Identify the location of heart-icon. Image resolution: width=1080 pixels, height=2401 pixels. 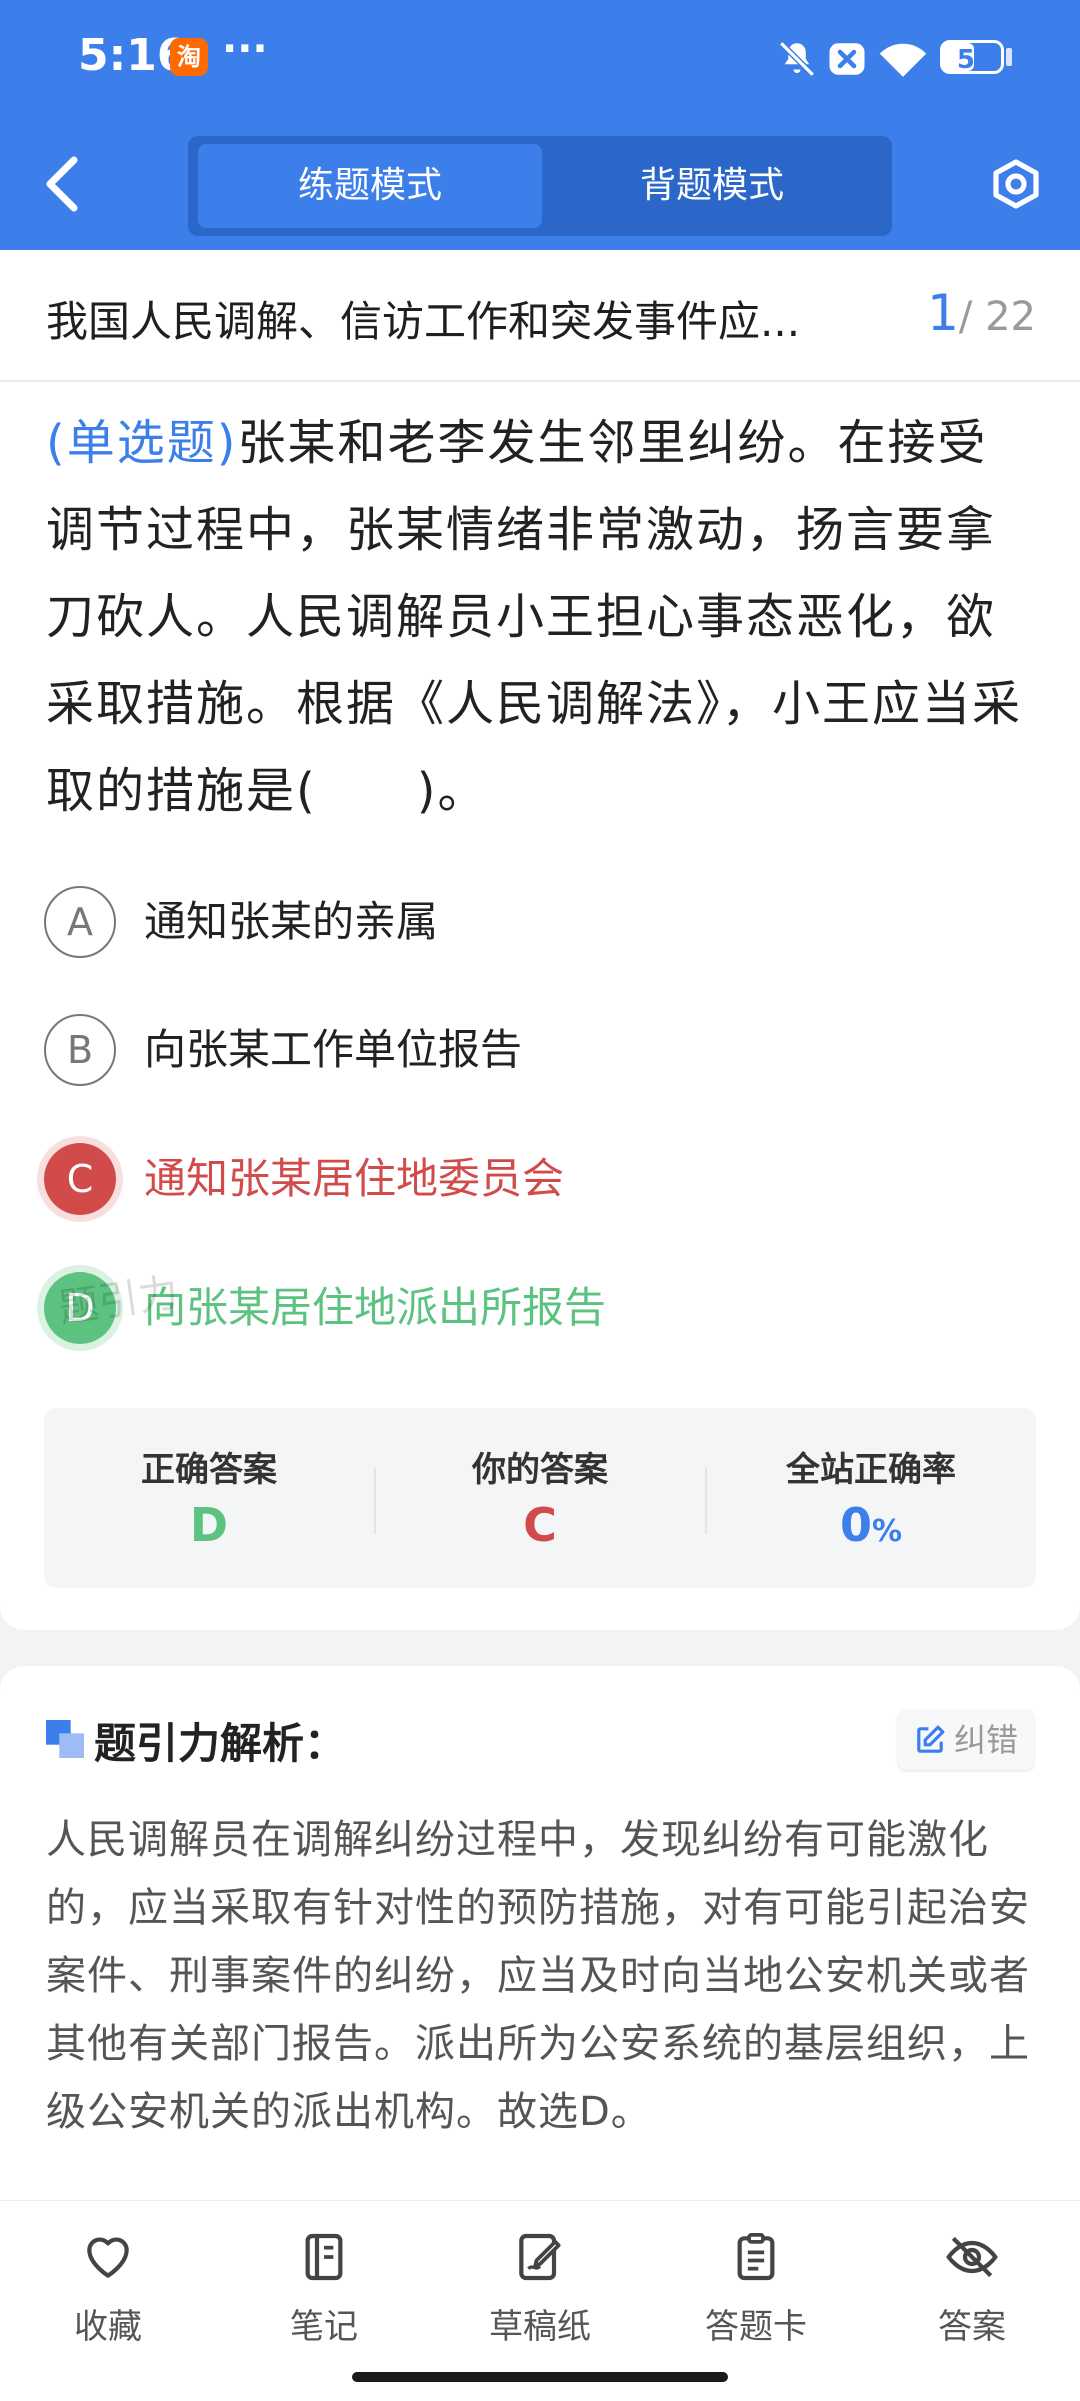
(108, 2257).